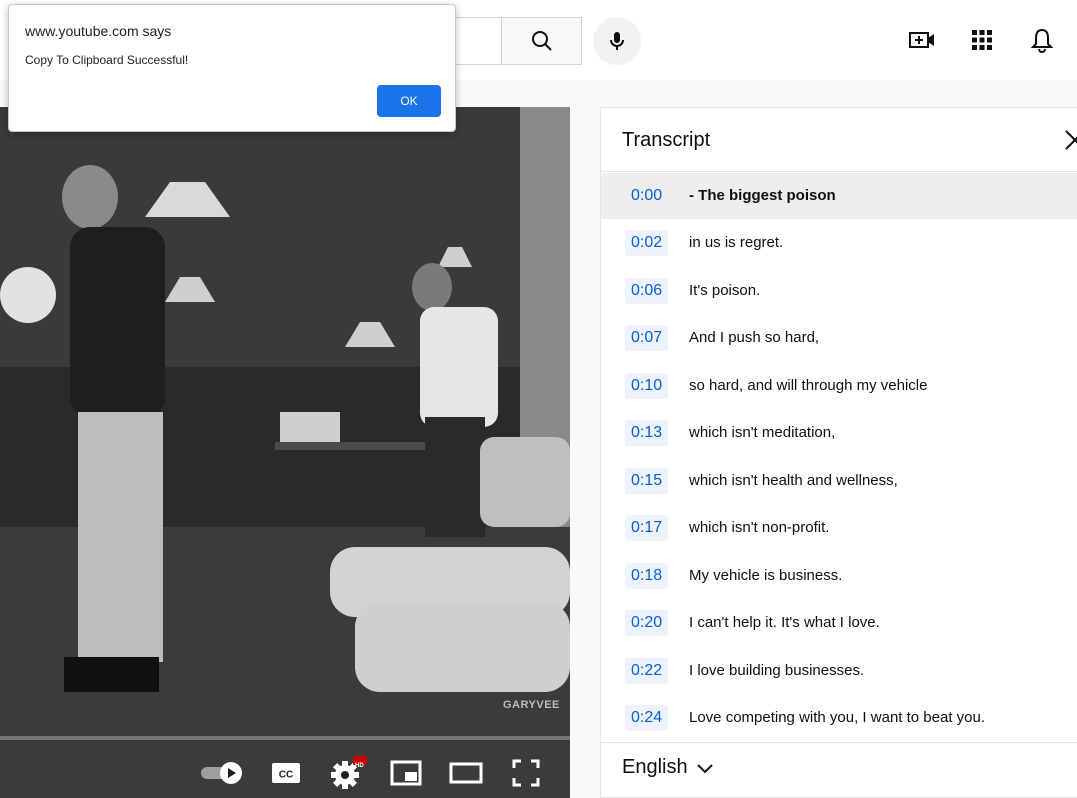  Describe the element at coordinates (759, 527) in the screenshot. I see `segment-text: which isn't non-profit.` at that location.